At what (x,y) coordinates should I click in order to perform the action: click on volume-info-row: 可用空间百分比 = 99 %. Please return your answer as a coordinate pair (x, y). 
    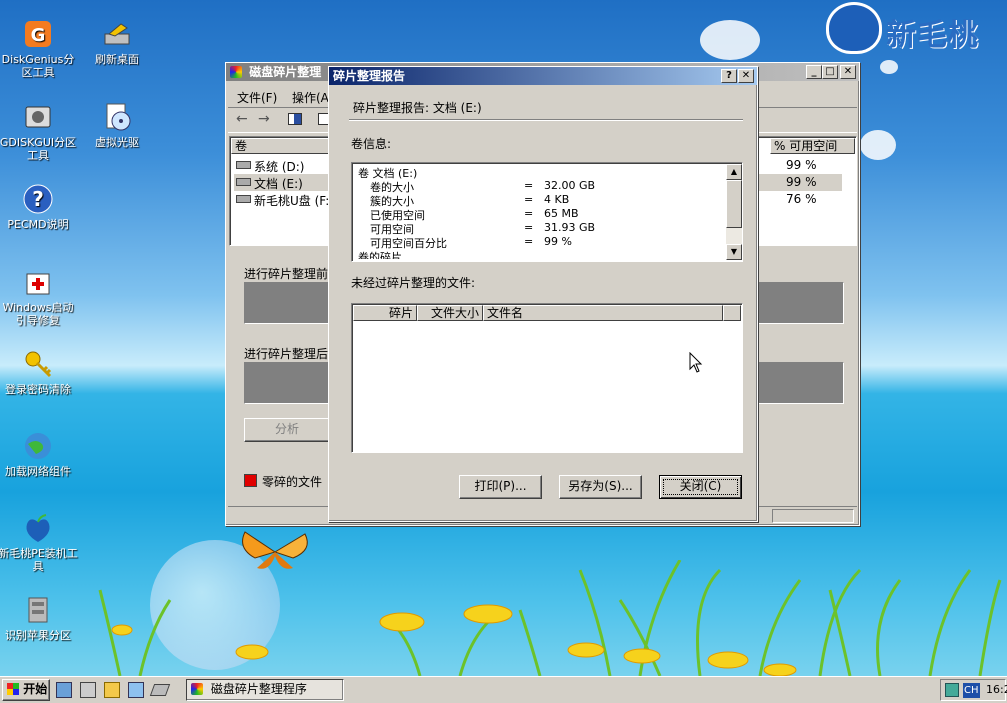
    Looking at the image, I should click on (537, 242).